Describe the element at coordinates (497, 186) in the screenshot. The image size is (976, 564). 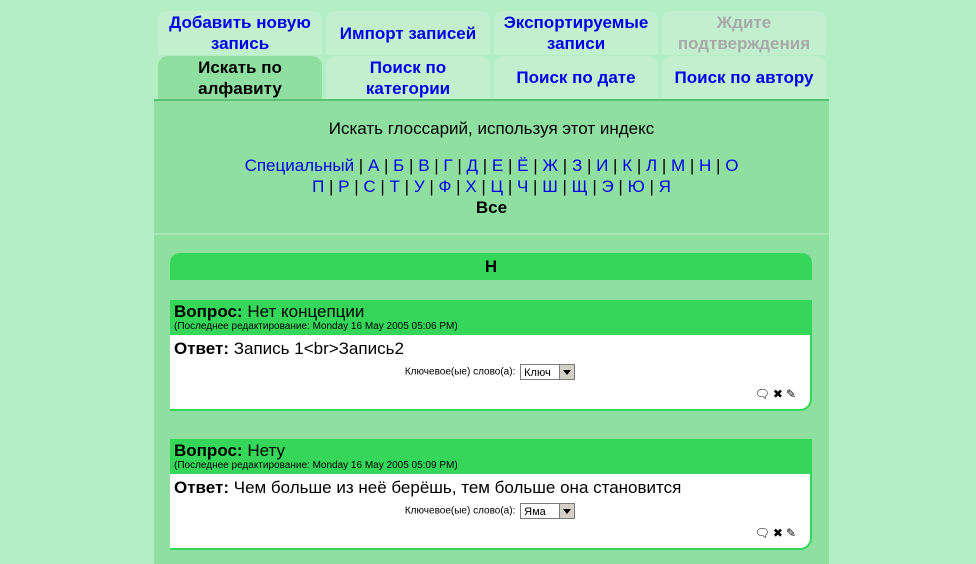
I see `letter-link: Ц` at that location.